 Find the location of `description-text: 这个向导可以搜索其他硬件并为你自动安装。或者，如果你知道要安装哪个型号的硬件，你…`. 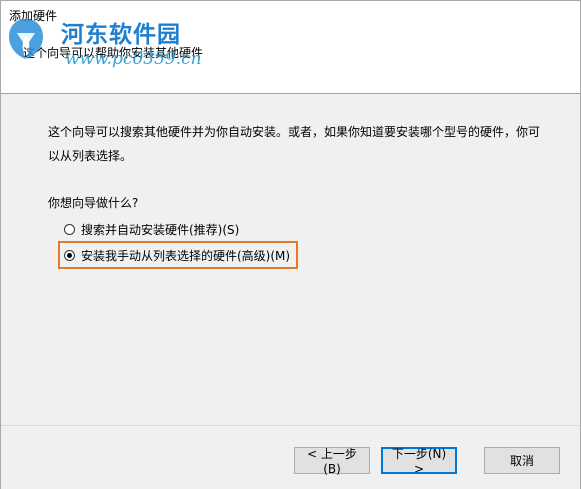

description-text: 这个向导可以搜索其他硬件并为你自动安装。或者，如果你知道要安装哪个型号的硬件，你… is located at coordinates (294, 144).